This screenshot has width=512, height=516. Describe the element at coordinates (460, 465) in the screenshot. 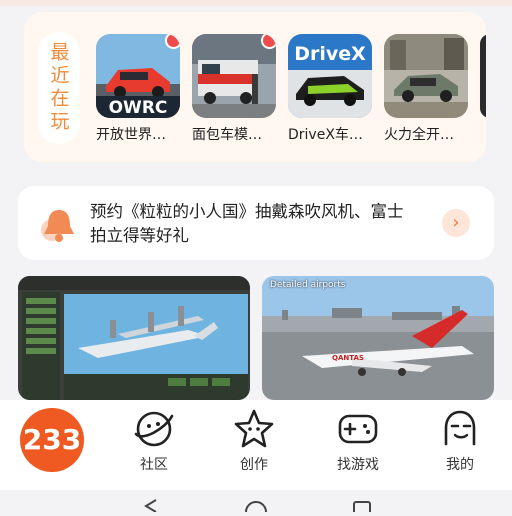

I see `nav-label: 我的` at that location.